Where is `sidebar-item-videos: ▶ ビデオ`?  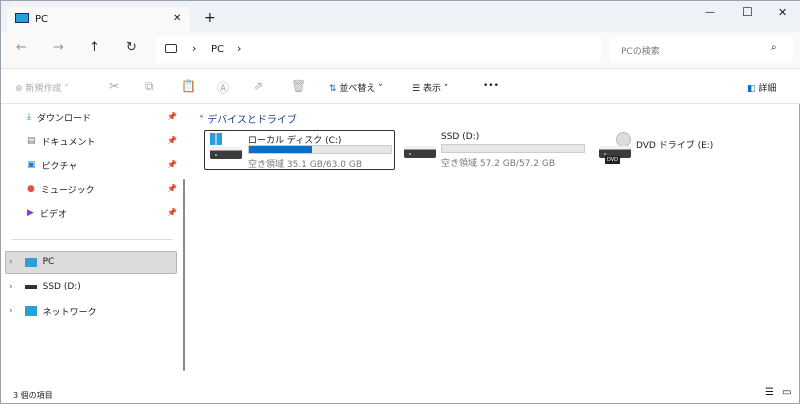 sidebar-item-videos: ▶ ビデオ is located at coordinates (47, 213).